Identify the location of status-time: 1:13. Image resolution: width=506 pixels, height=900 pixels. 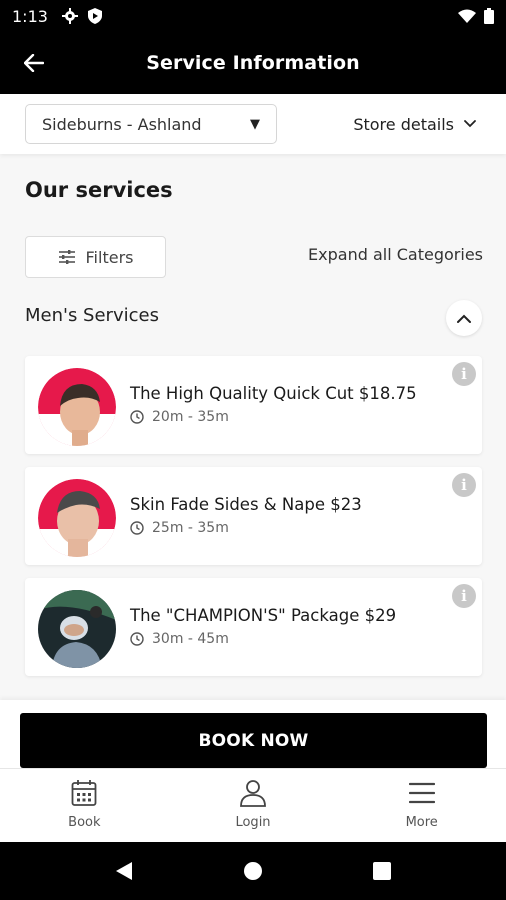
(30, 16).